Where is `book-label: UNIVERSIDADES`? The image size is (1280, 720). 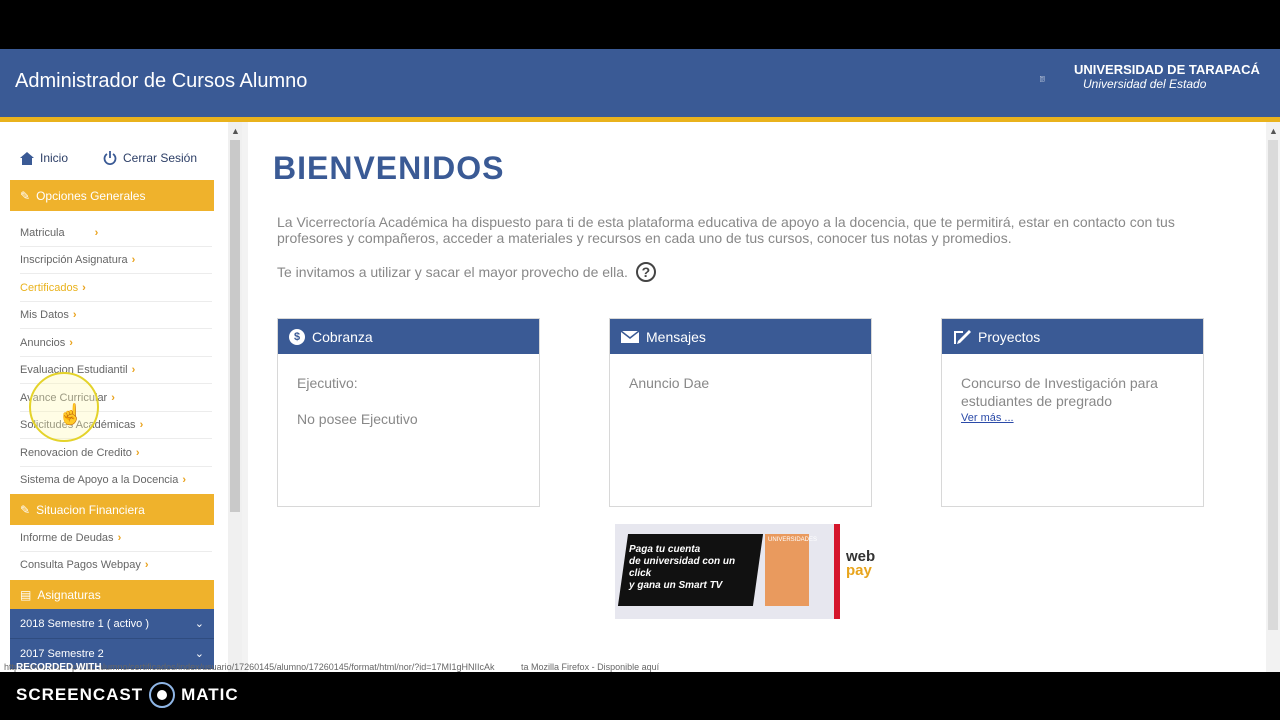
book-label: UNIVERSIDADES is located at coordinates (793, 540).